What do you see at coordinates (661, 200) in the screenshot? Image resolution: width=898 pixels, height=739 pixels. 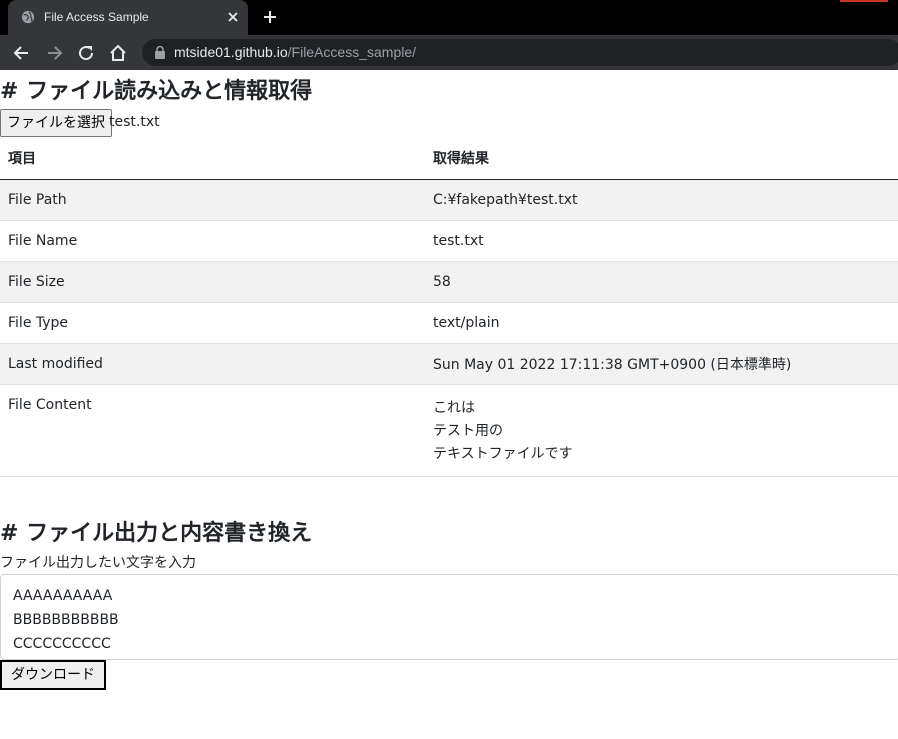 I see `row-value: C:¥fakepath¥test.txt` at bounding box center [661, 200].